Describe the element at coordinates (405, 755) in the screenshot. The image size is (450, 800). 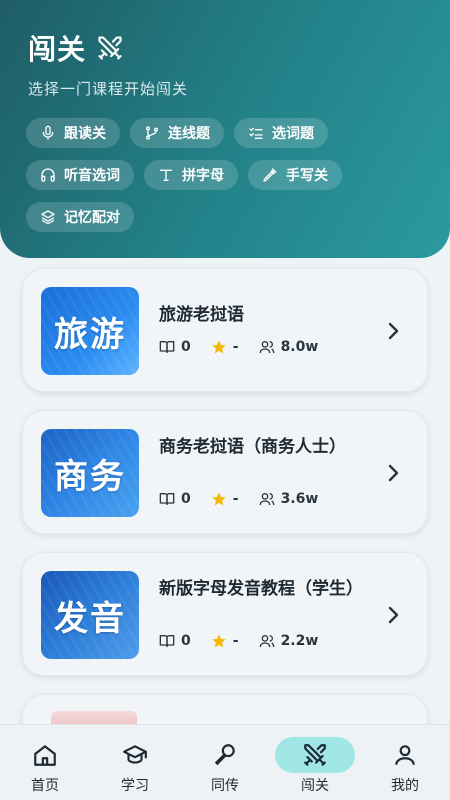
I see `user-icon` at that location.